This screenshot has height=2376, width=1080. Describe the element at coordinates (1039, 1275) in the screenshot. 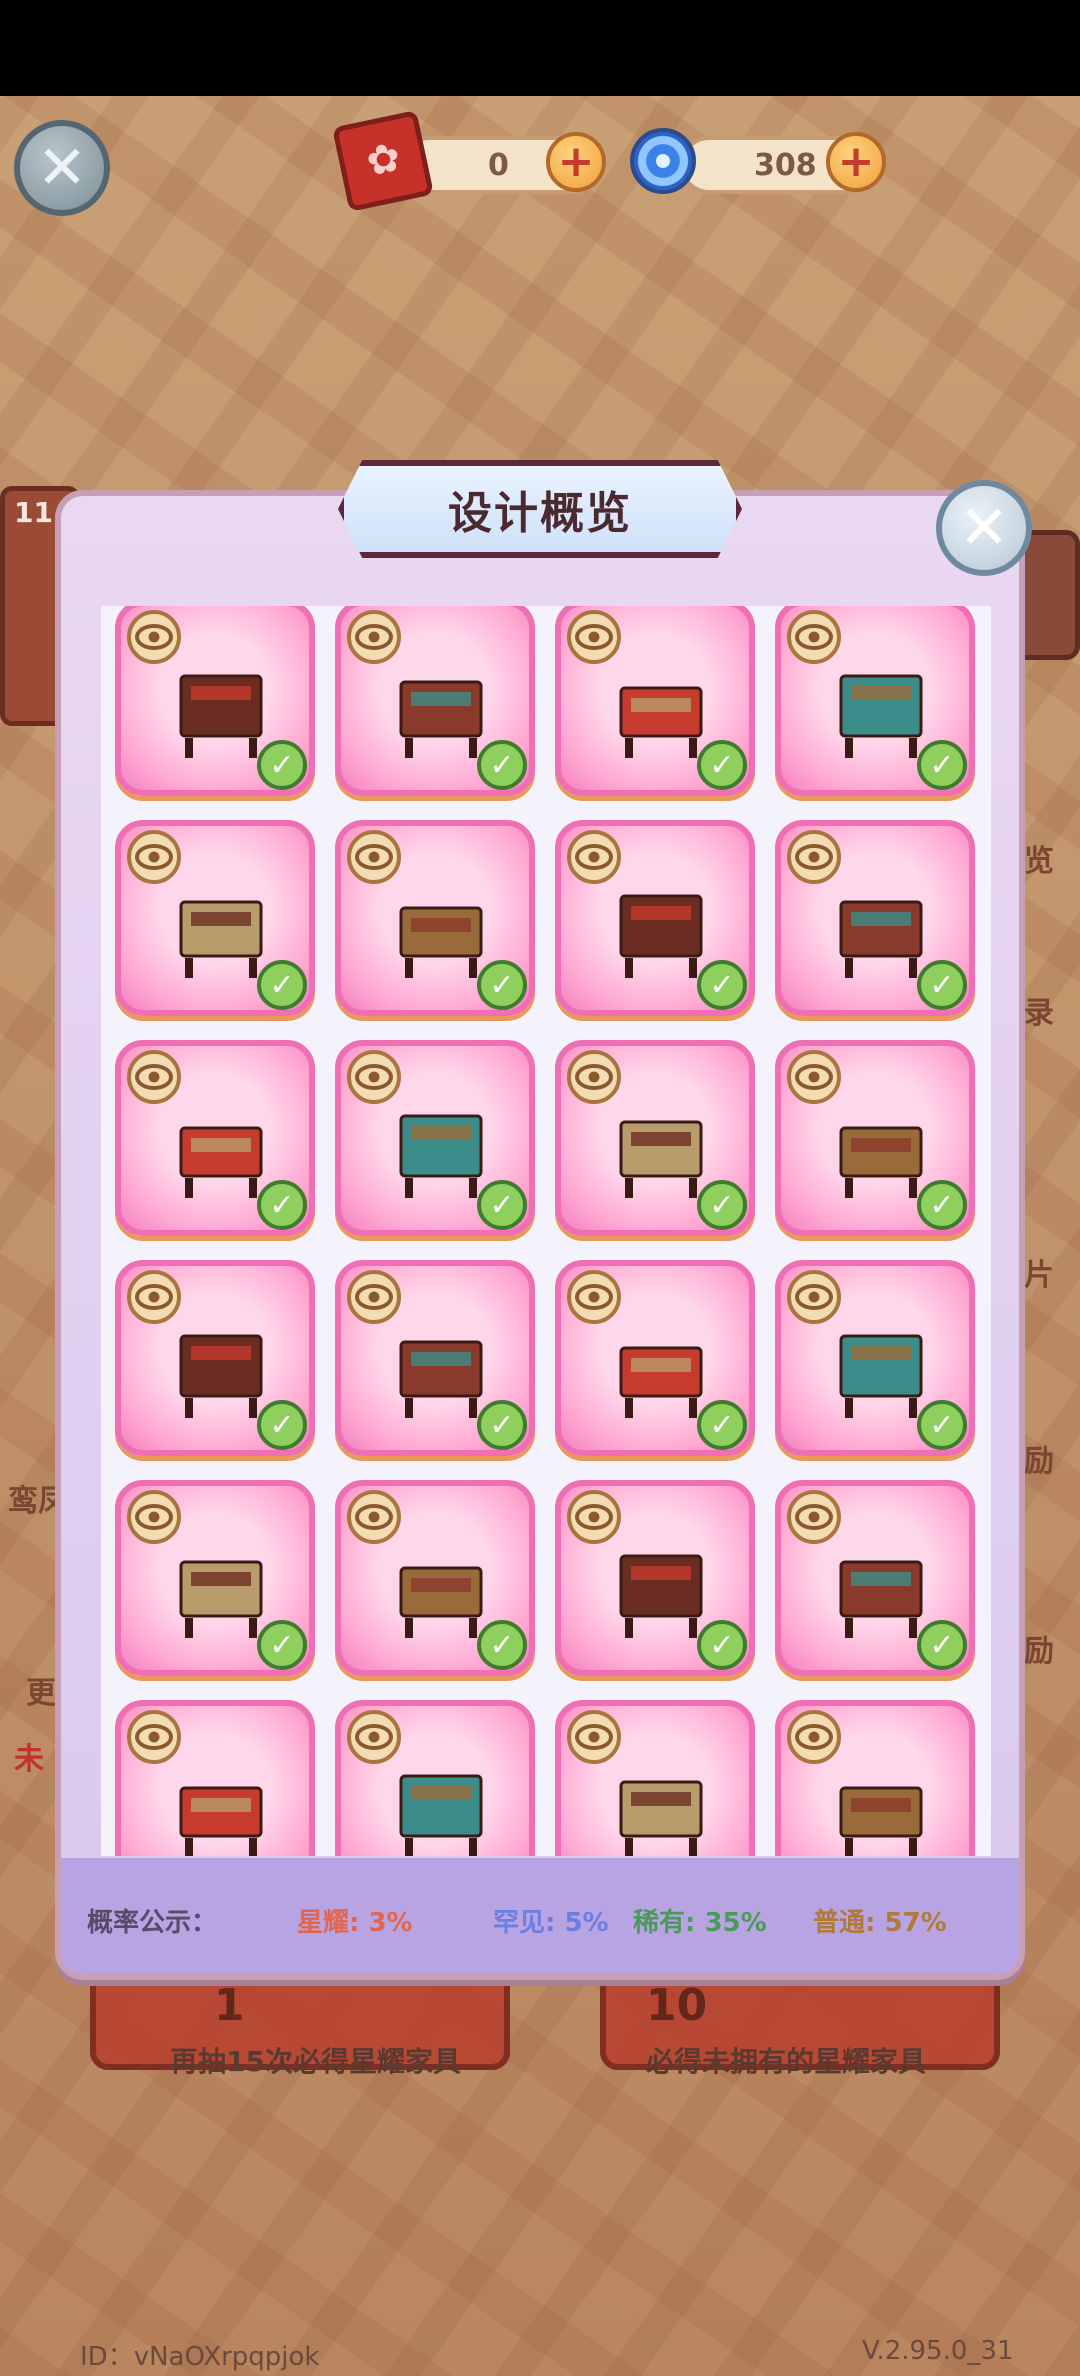

I see `background-side-label: 片` at that location.